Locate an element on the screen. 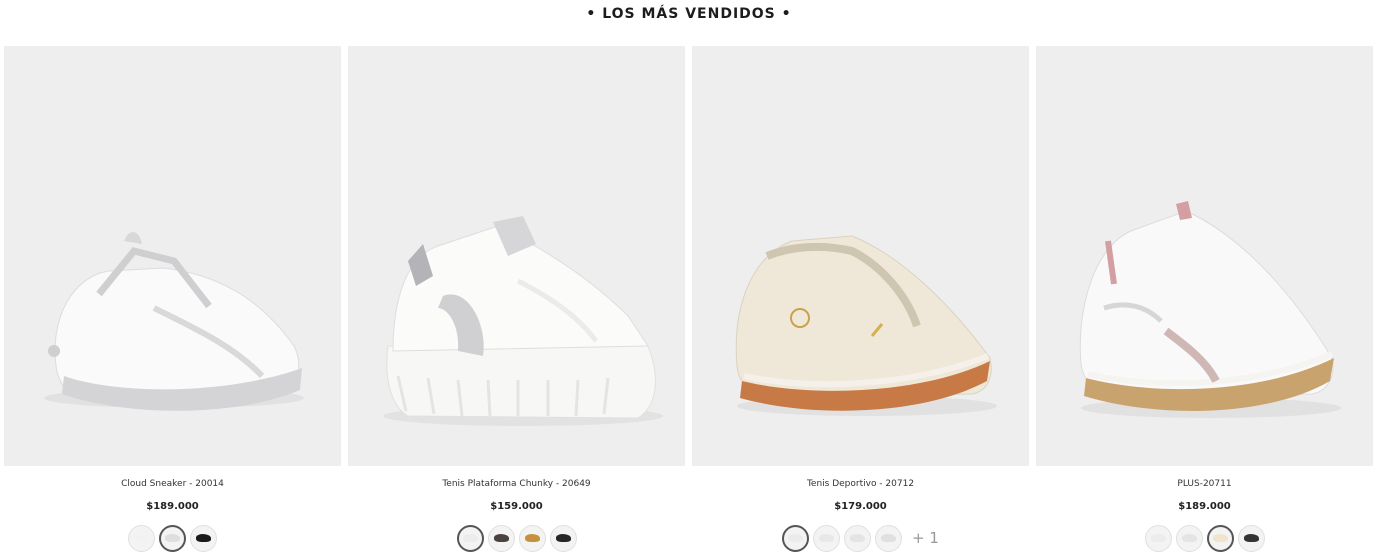 The image size is (1378, 560). sneaker-image-deportivo is located at coordinates (866, 325).